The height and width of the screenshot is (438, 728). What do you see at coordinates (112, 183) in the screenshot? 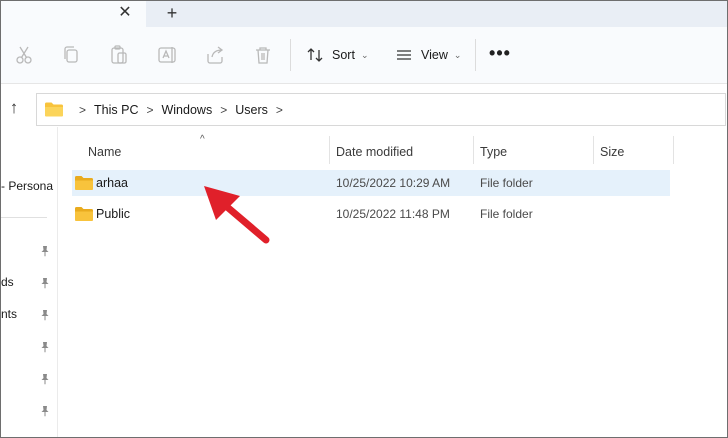
I see `file-name: arhaa` at bounding box center [112, 183].